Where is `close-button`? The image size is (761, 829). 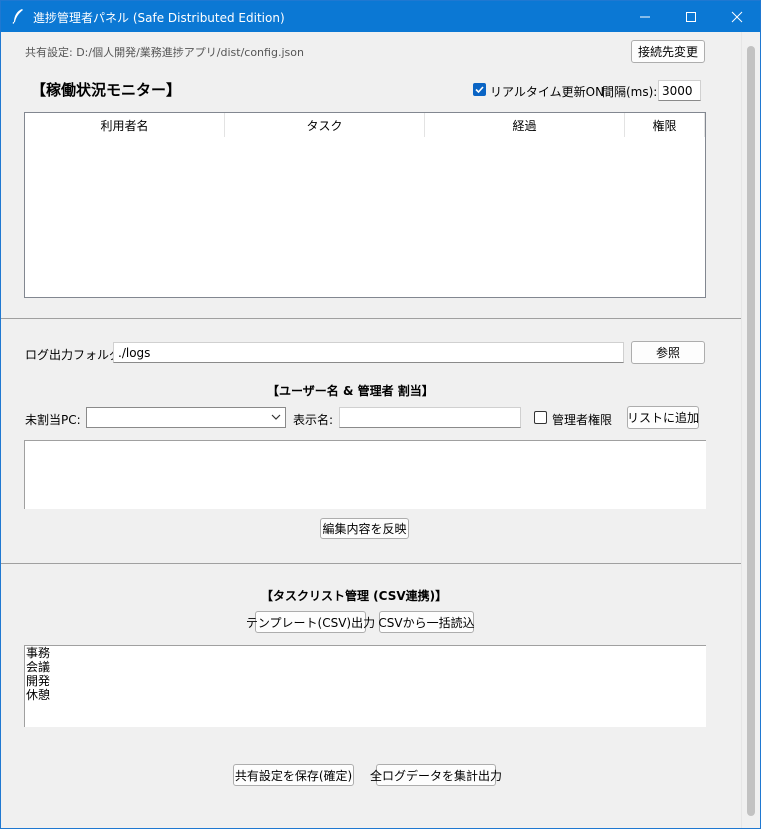 close-button is located at coordinates (737, 16).